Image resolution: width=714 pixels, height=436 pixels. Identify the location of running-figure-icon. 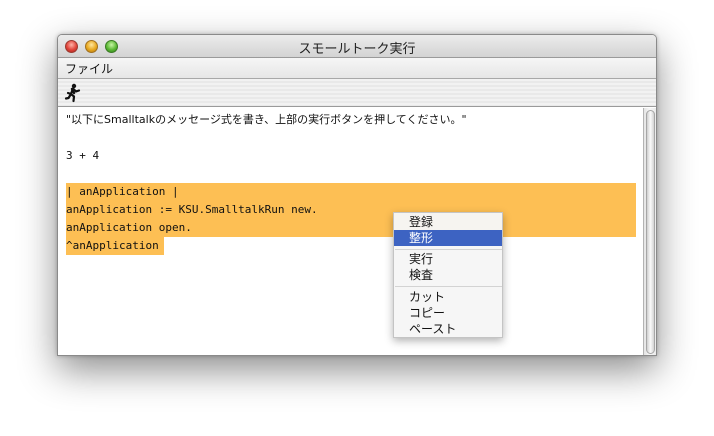
(72, 93).